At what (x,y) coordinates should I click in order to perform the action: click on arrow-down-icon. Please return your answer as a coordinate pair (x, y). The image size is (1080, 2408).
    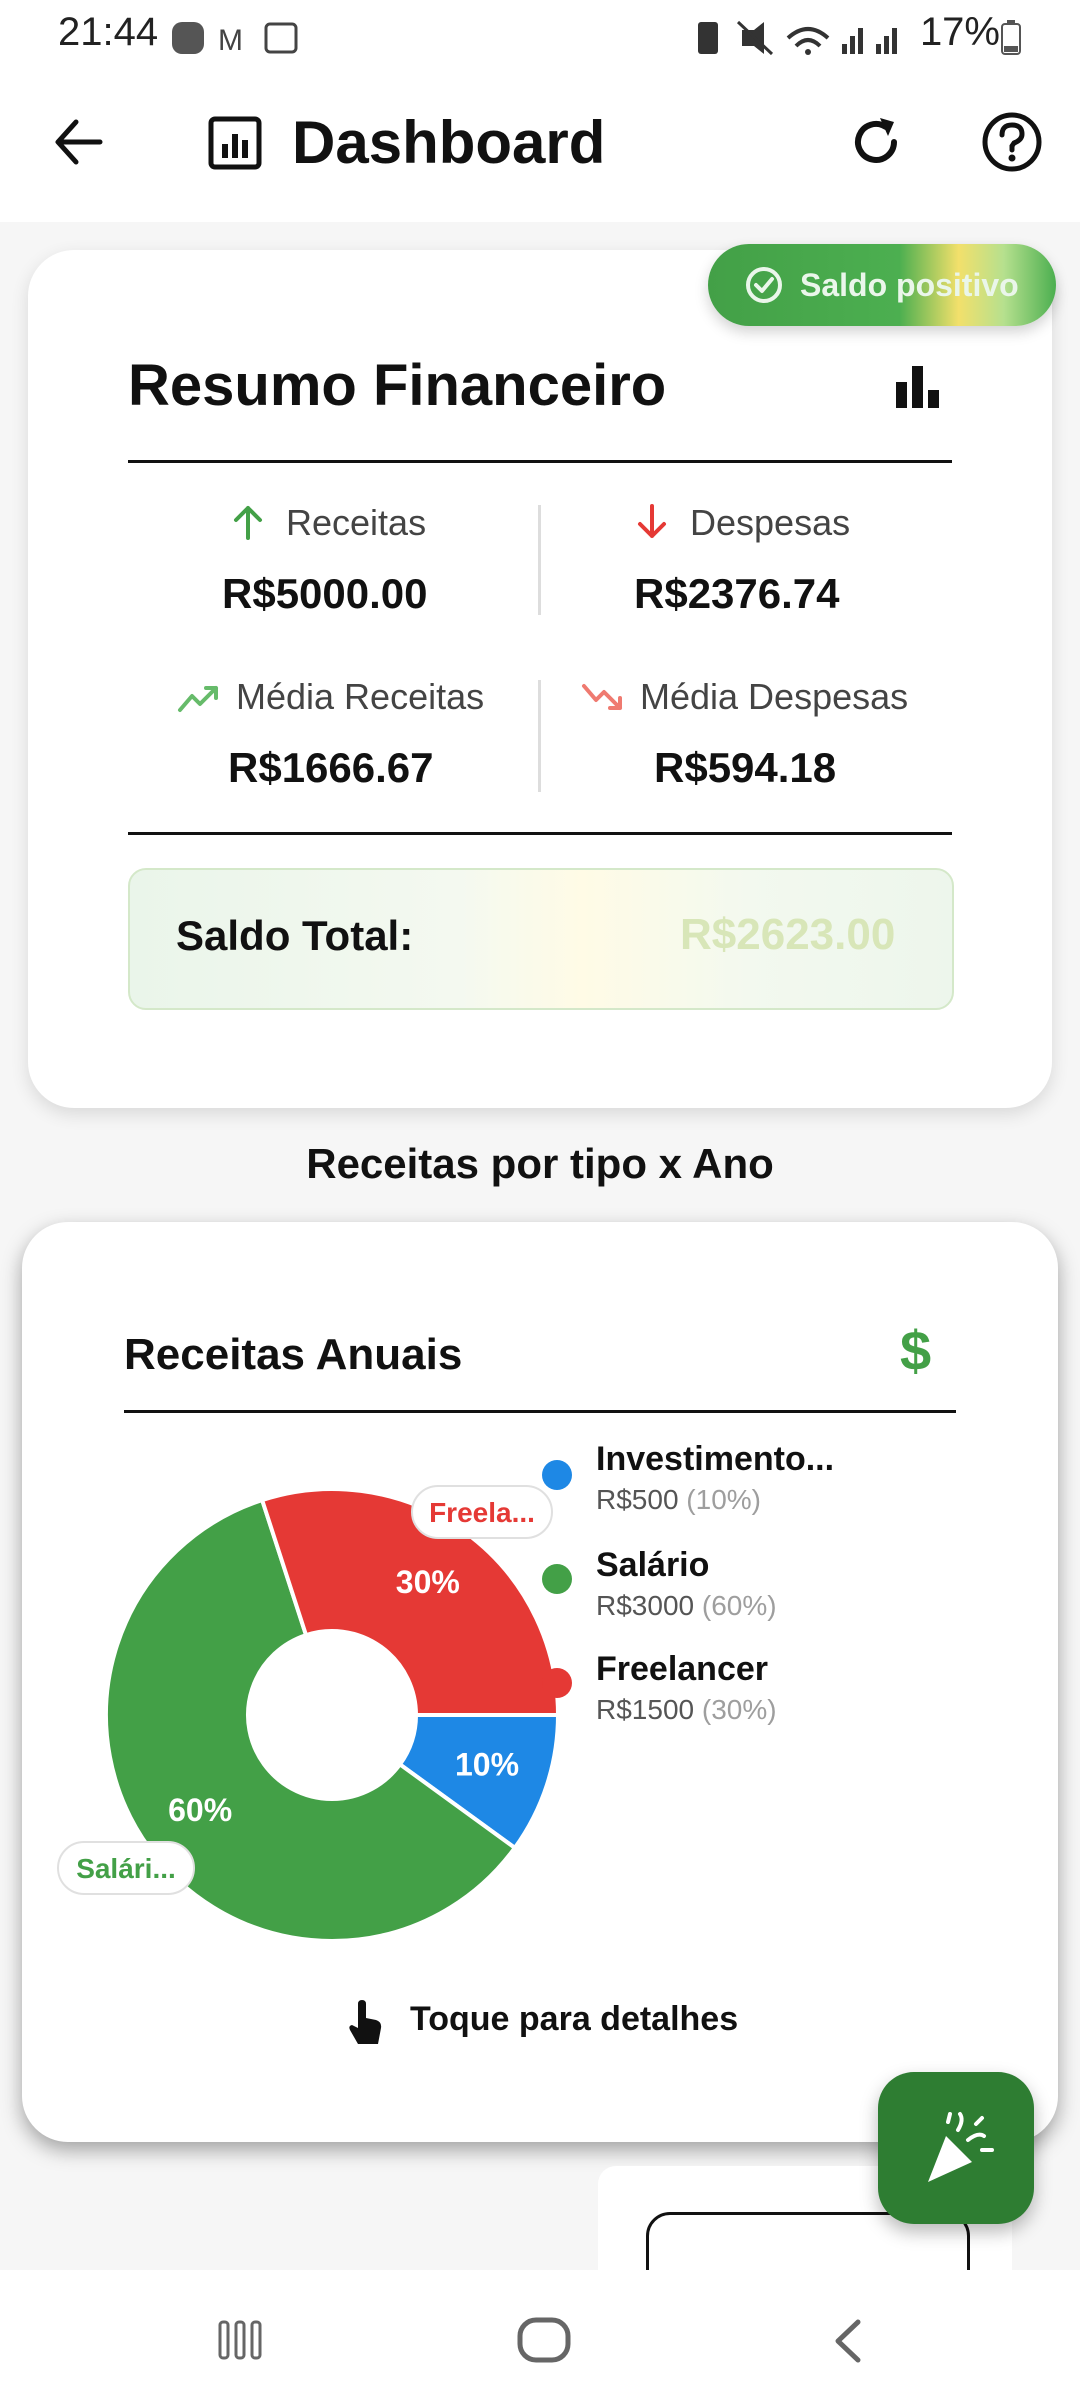
    Looking at the image, I should click on (652, 521).